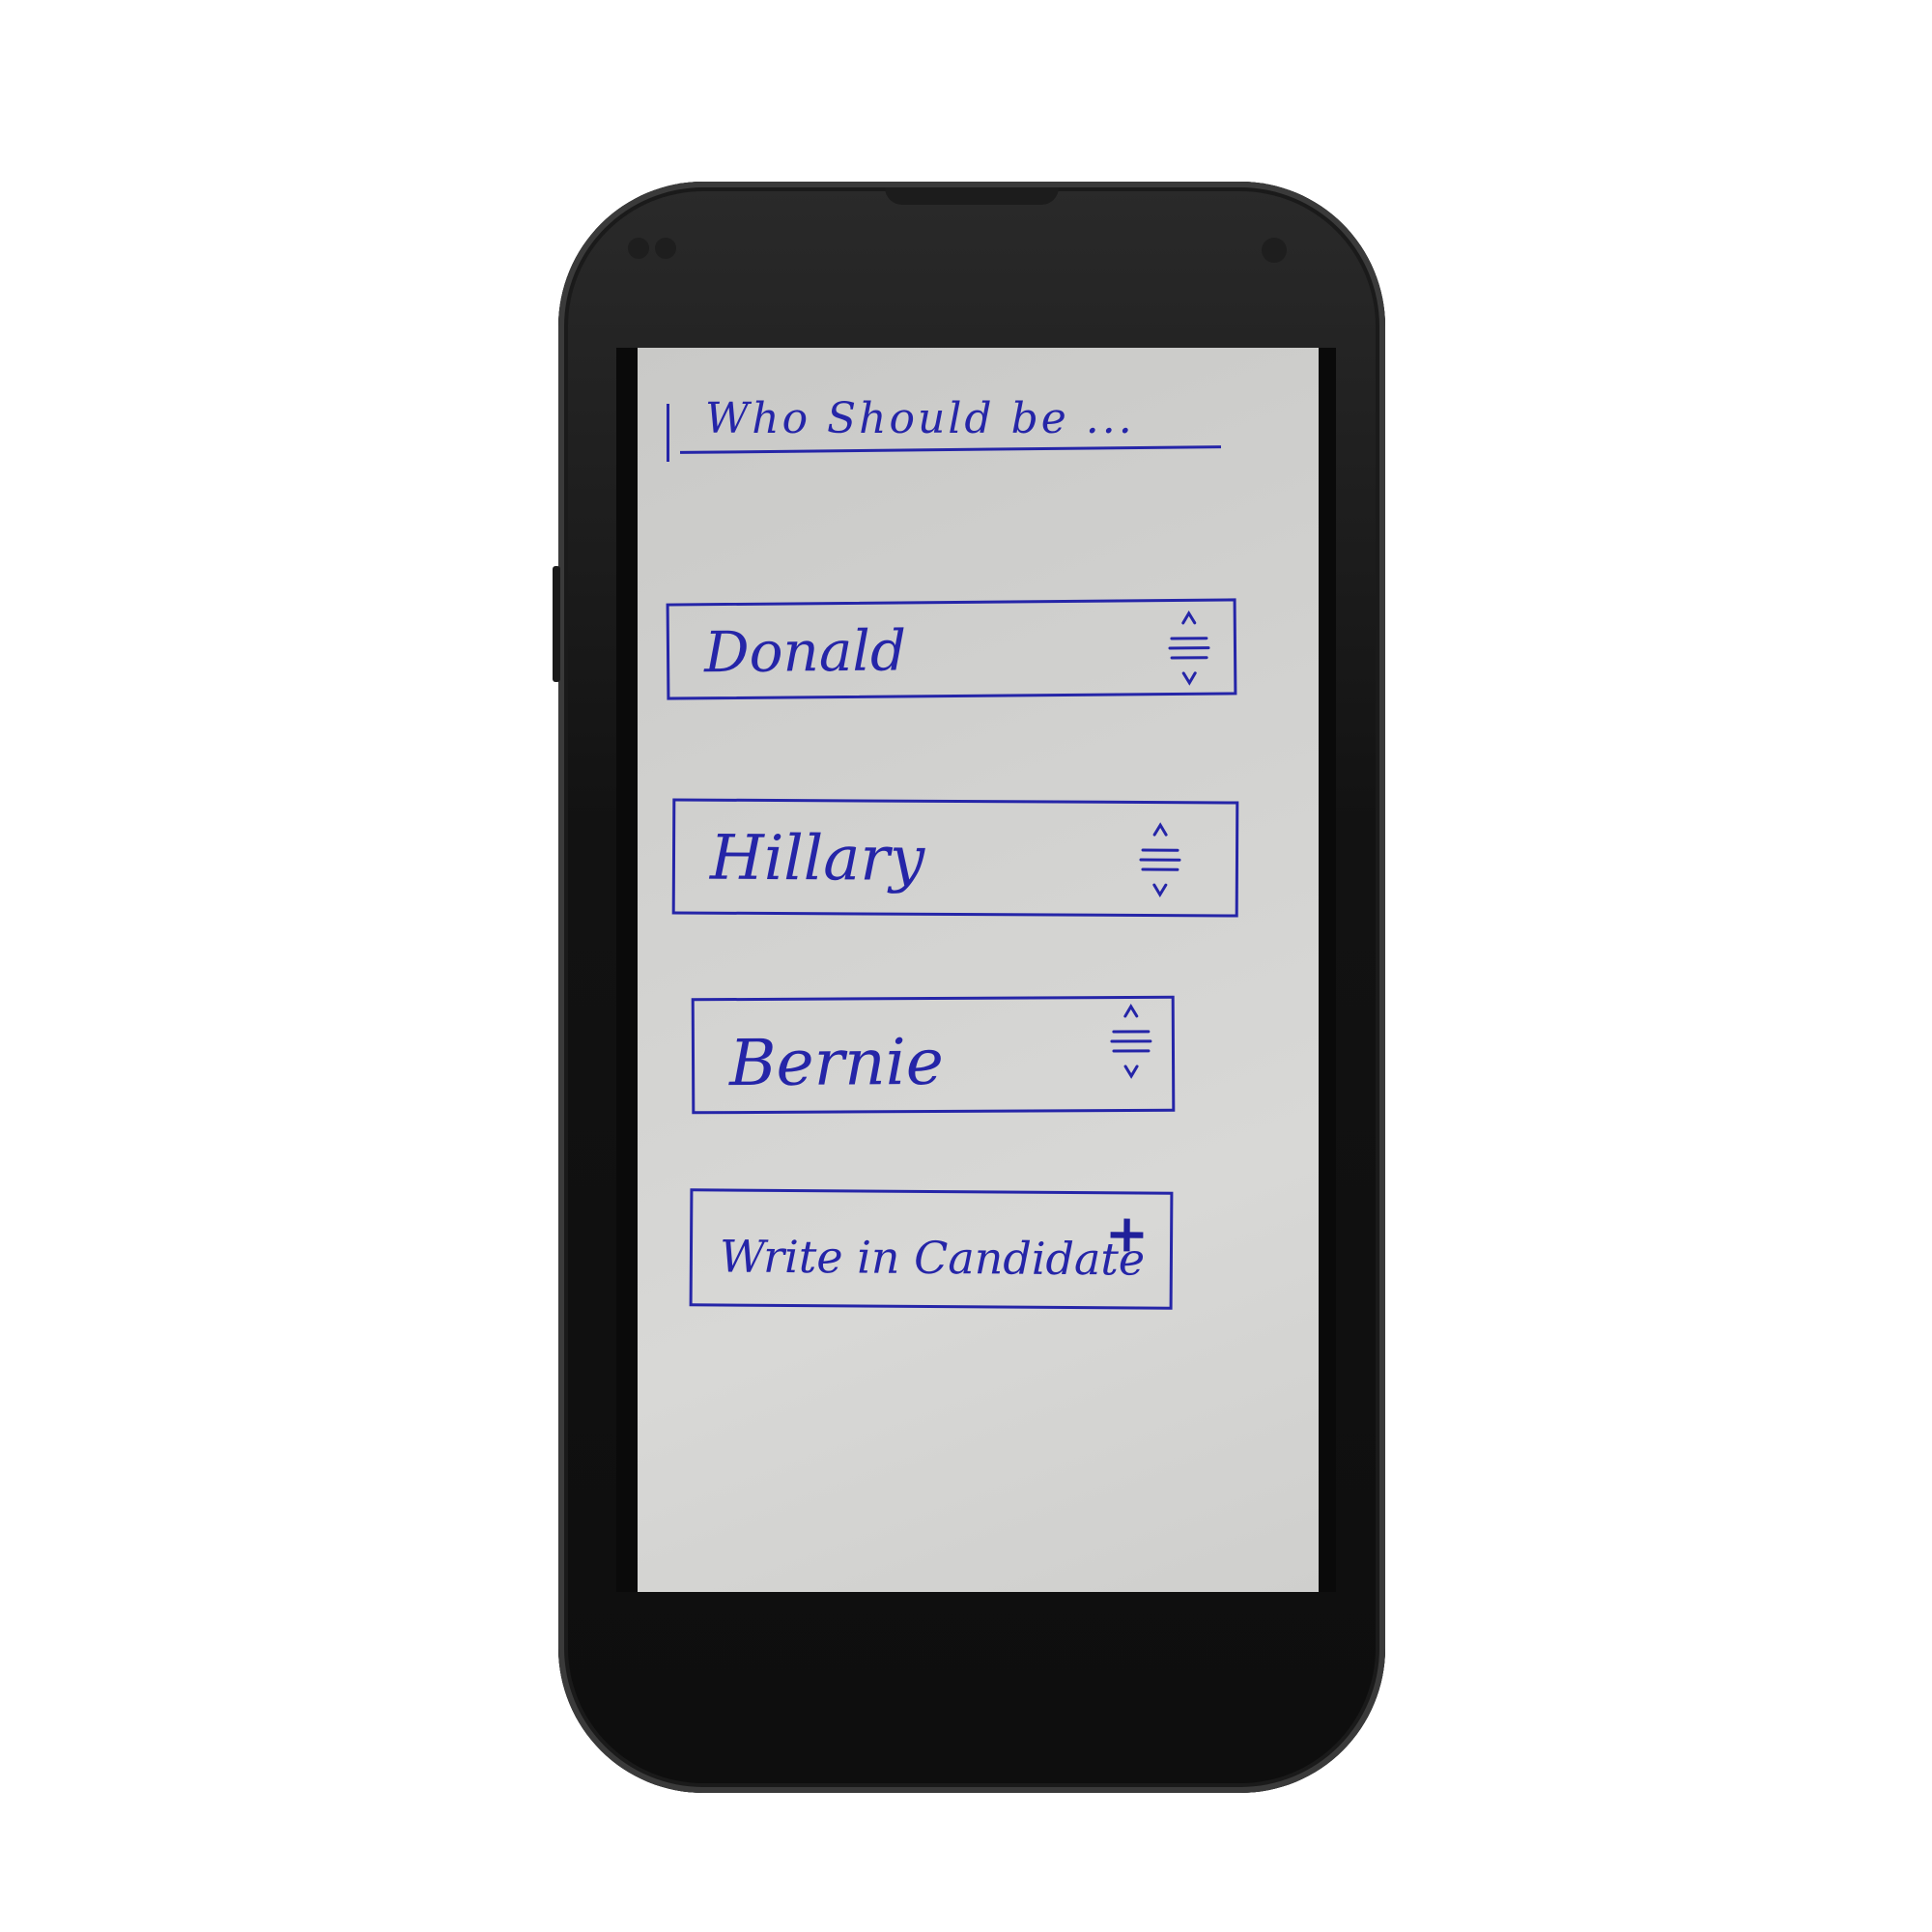 The image size is (1932, 1932). Describe the element at coordinates (805, 651) in the screenshot. I see `candidate-label: Donald` at that location.